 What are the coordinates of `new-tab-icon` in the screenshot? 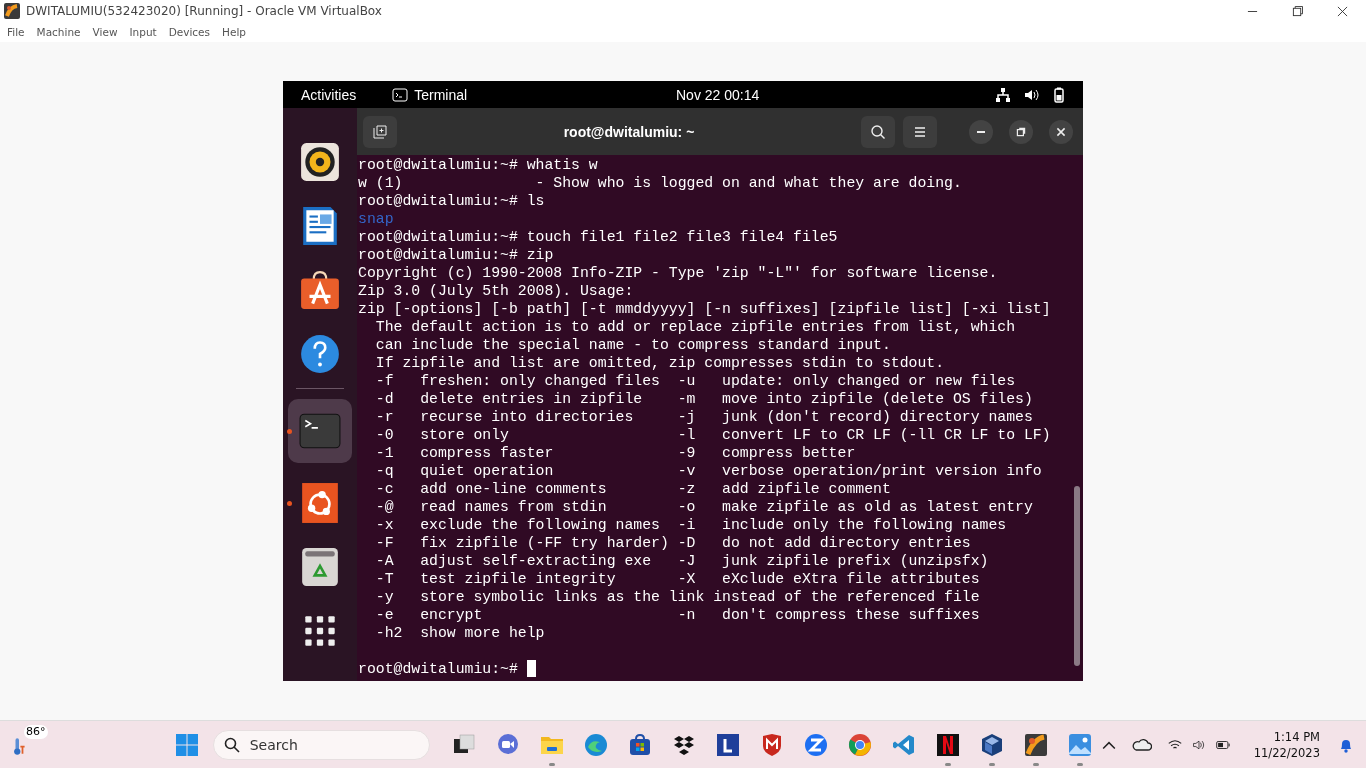 It's located at (380, 131).